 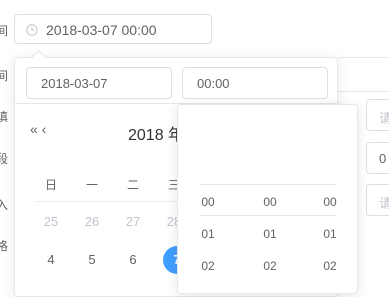 I want to click on prev-year-month-button: « ‹, so click(x=38, y=129).